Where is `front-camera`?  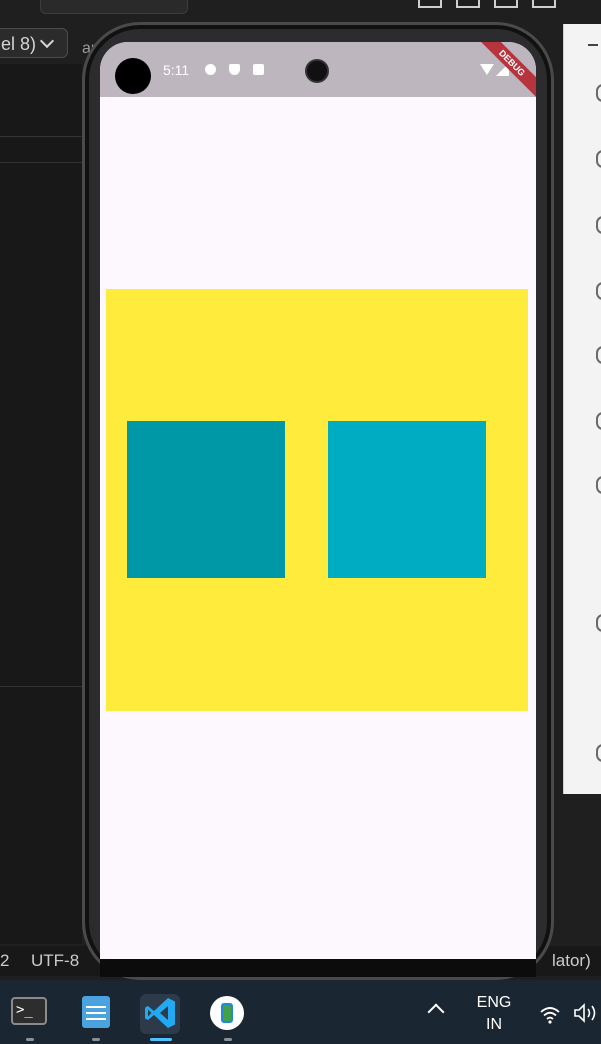 front-camera is located at coordinates (133, 76).